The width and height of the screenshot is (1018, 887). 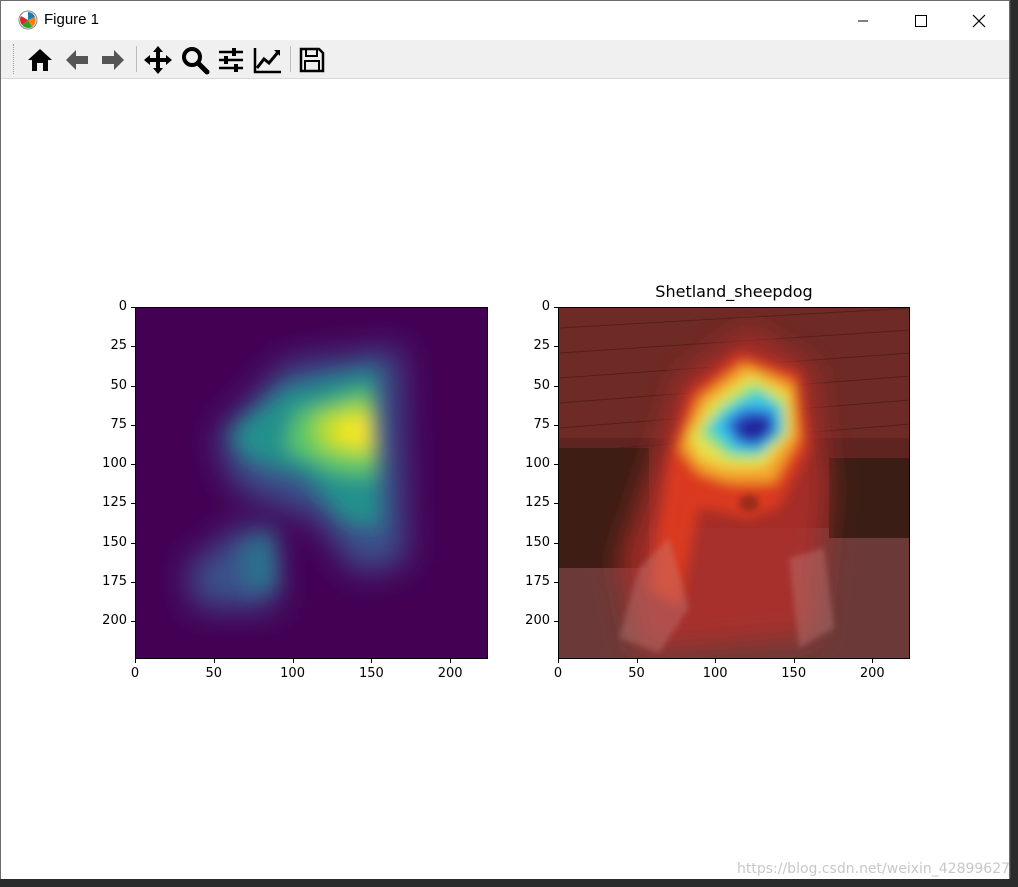 I want to click on back-button, so click(x=77, y=60).